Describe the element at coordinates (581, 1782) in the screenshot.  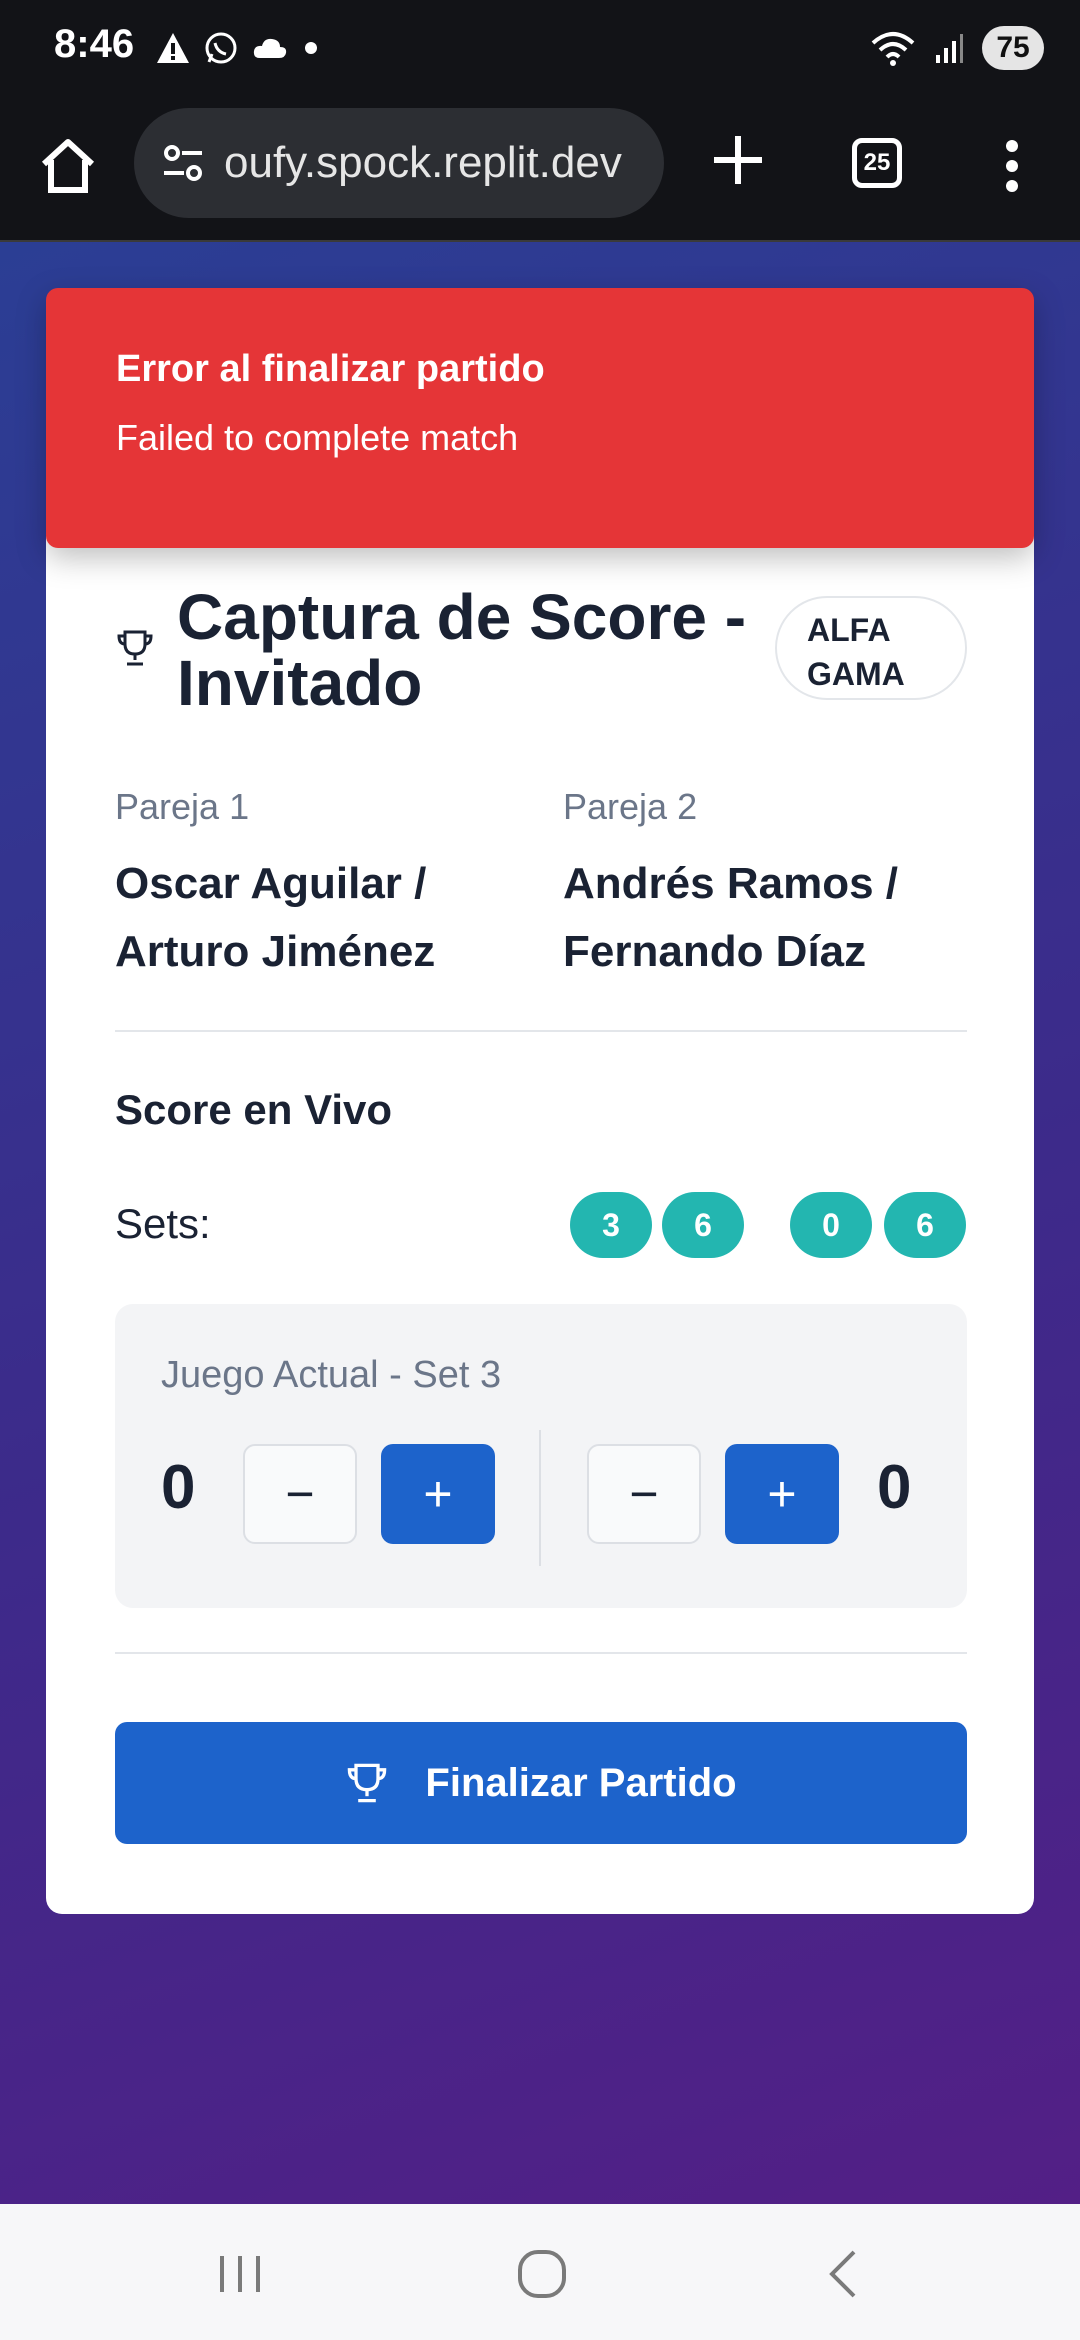
I see `finalize-match-label: Finalizar Partido` at that location.